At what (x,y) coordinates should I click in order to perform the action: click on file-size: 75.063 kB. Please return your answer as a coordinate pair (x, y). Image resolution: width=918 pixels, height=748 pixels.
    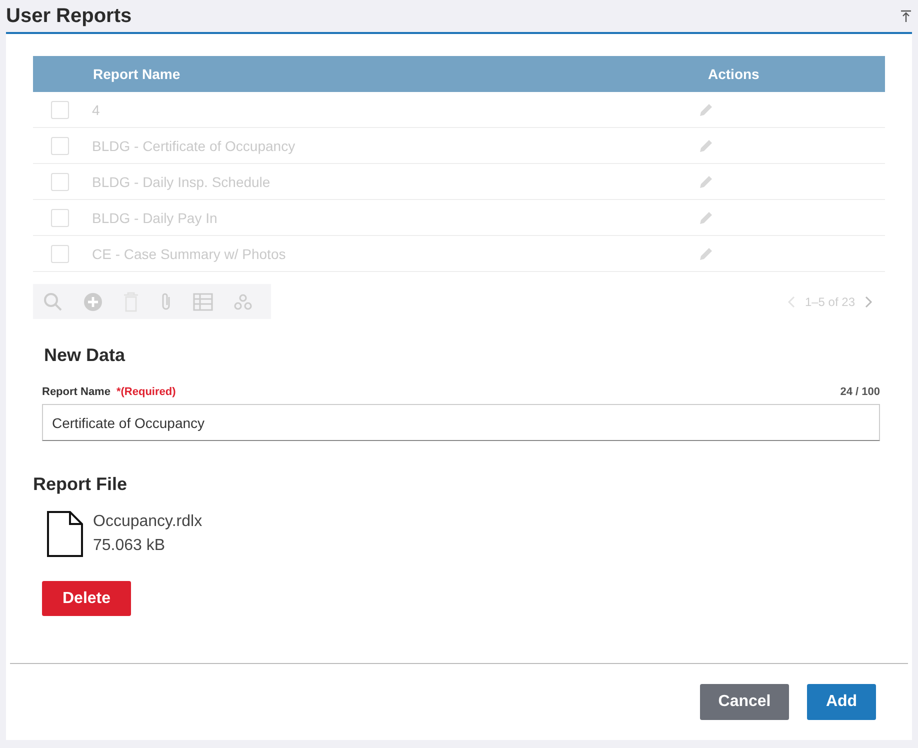
    Looking at the image, I should click on (129, 546).